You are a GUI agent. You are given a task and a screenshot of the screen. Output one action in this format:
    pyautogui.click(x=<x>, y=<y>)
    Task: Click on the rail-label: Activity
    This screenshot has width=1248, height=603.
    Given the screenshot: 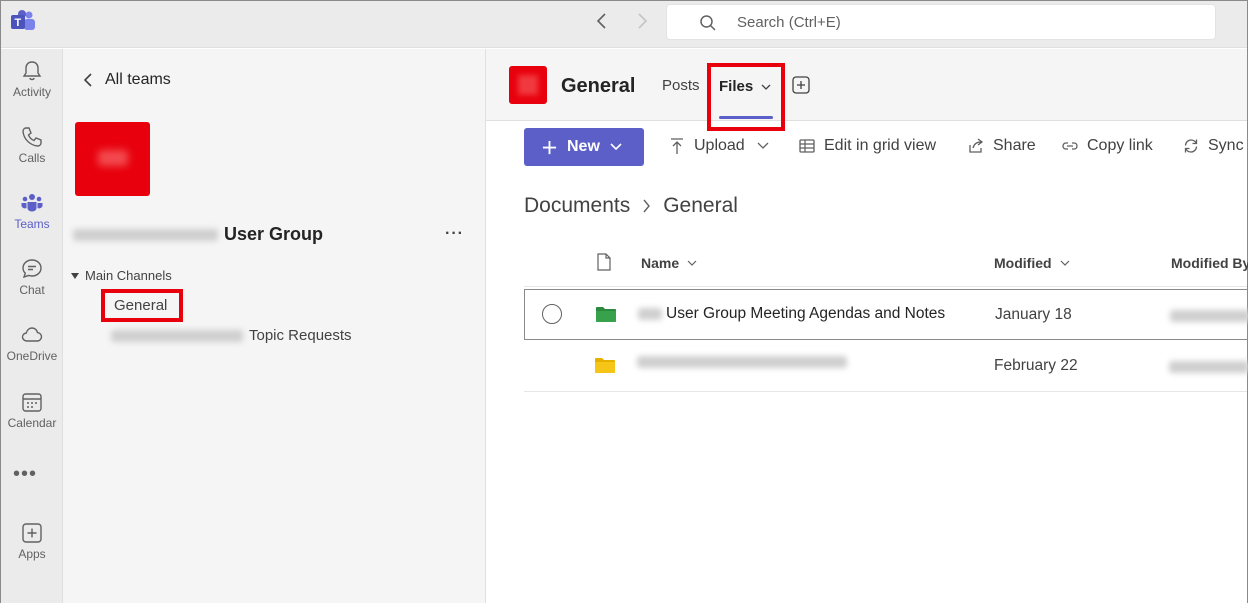 What is the action you would take?
    pyautogui.click(x=31, y=92)
    